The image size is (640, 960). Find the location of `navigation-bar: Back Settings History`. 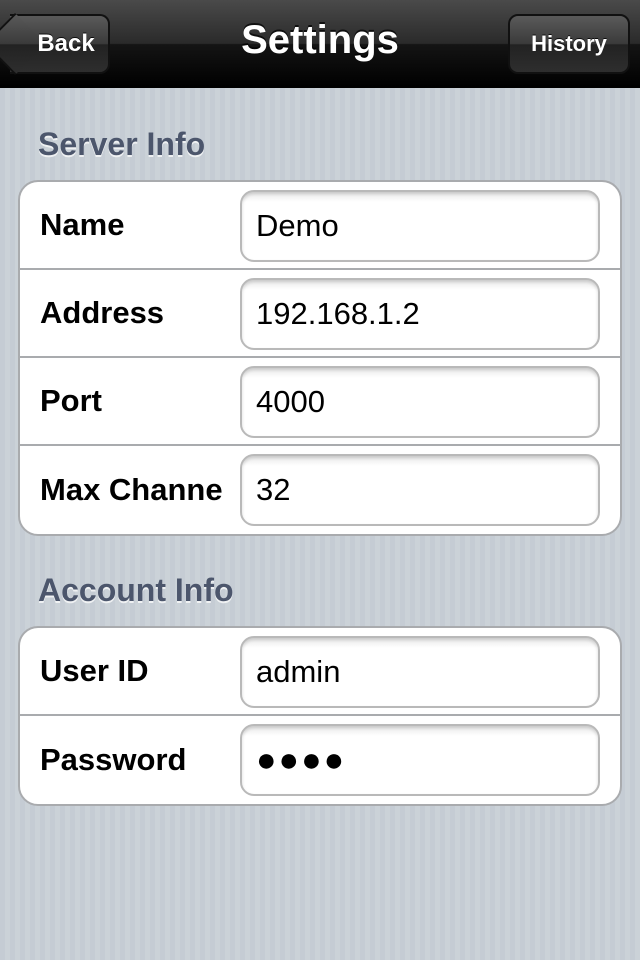

navigation-bar: Back Settings History is located at coordinates (320, 44).